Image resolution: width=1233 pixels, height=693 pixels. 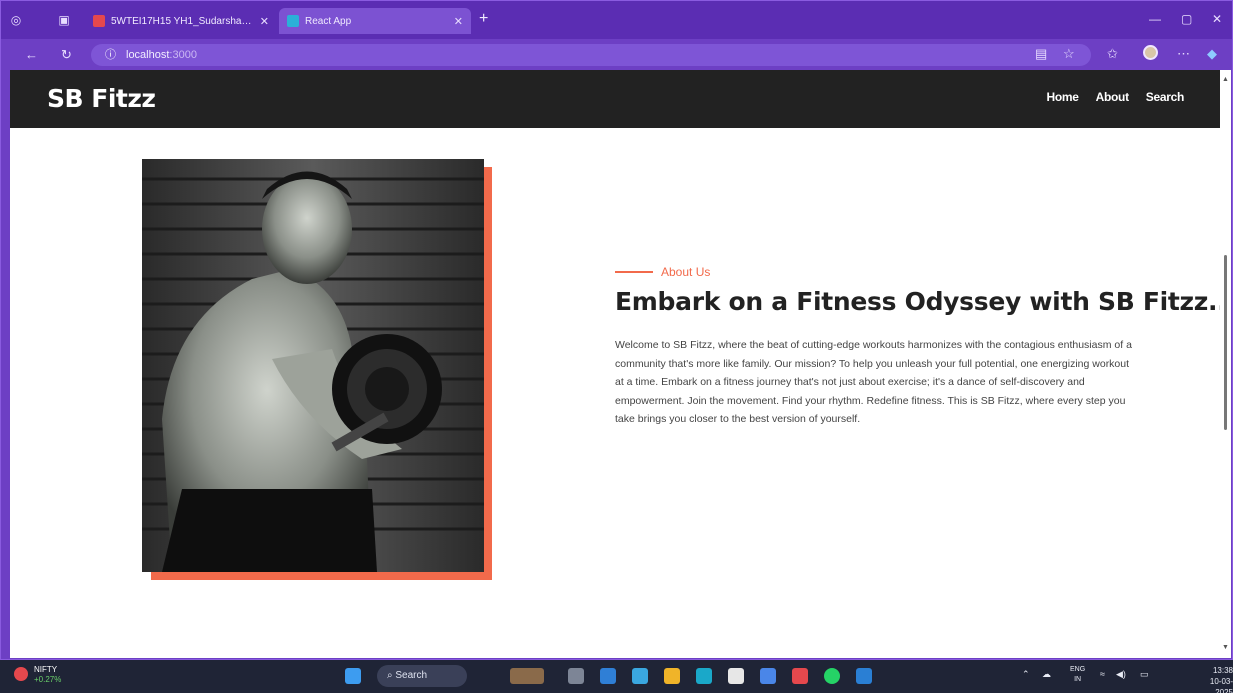 I want to click on battery-icon: ▭, so click(x=1144, y=674).